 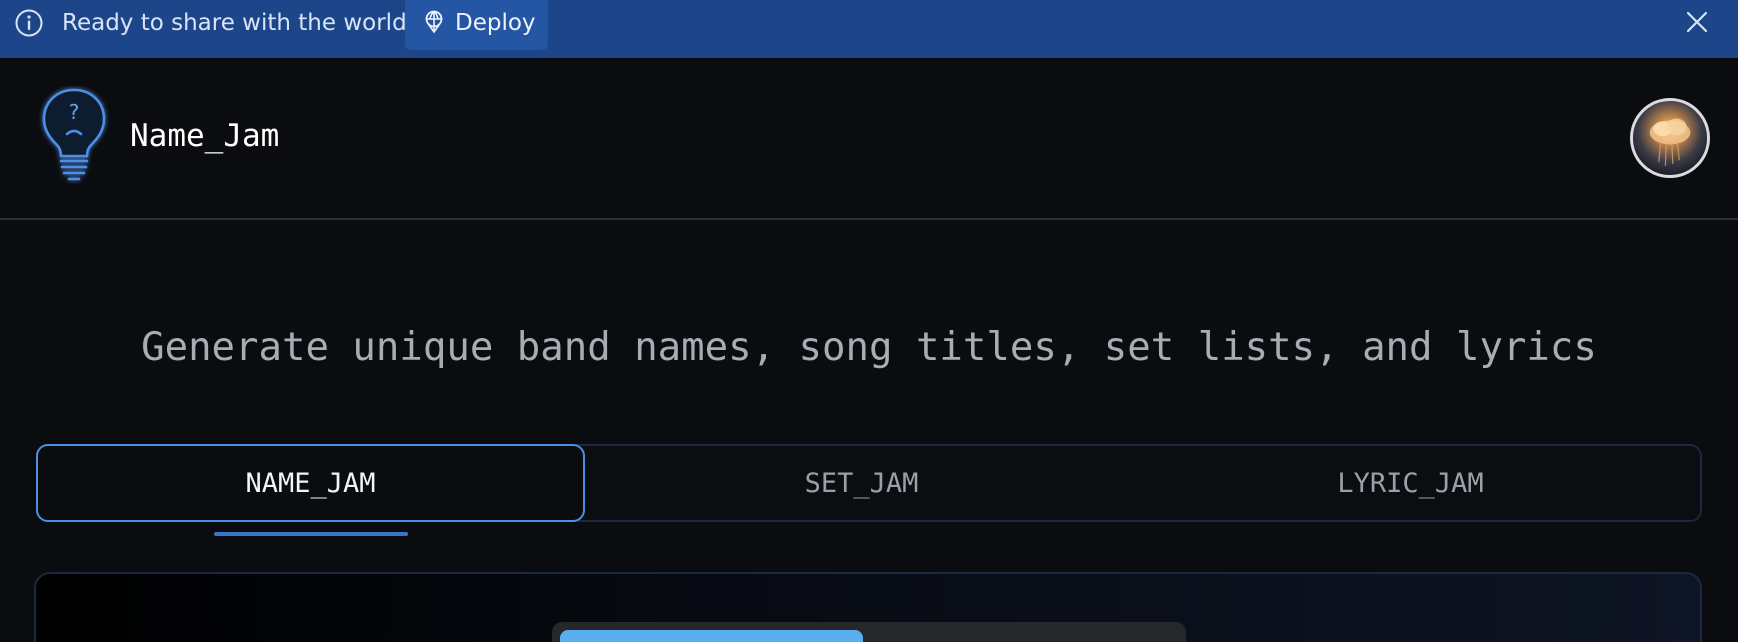 I want to click on deploy-banner: Ready to share with the world? Deploy, so click(x=869, y=29).